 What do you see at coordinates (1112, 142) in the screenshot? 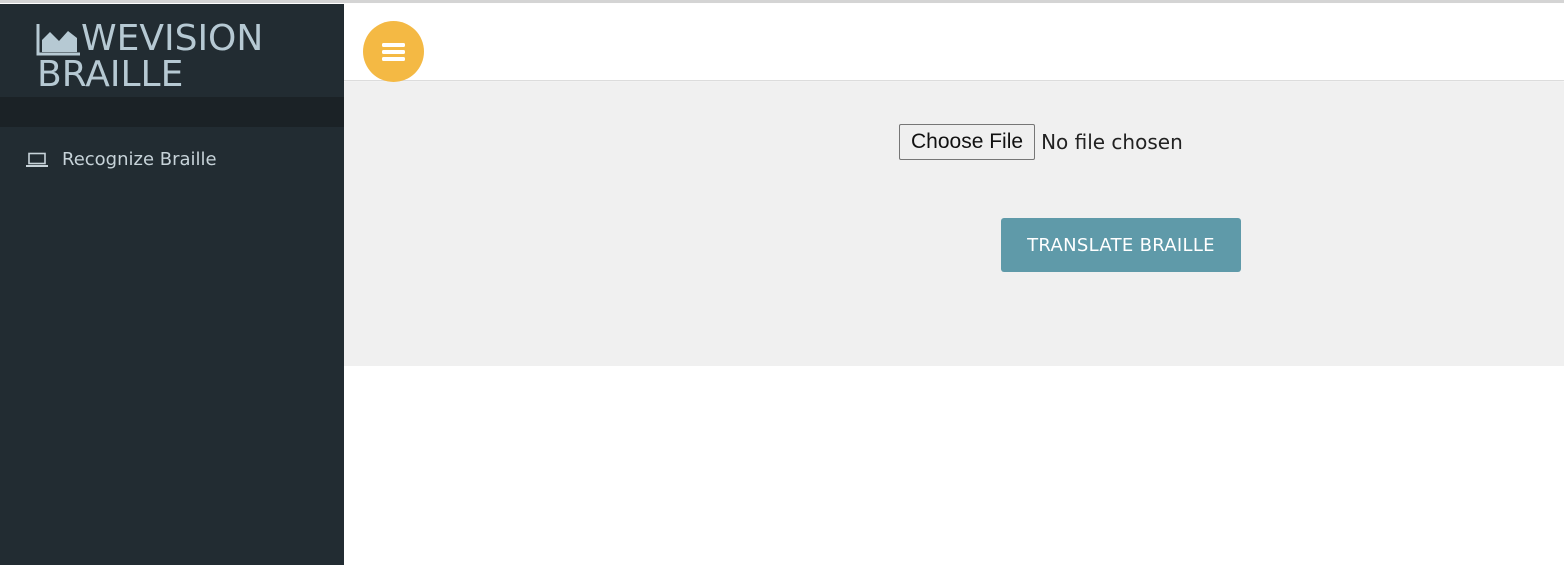
I see `file-status-text: No file chosen` at bounding box center [1112, 142].